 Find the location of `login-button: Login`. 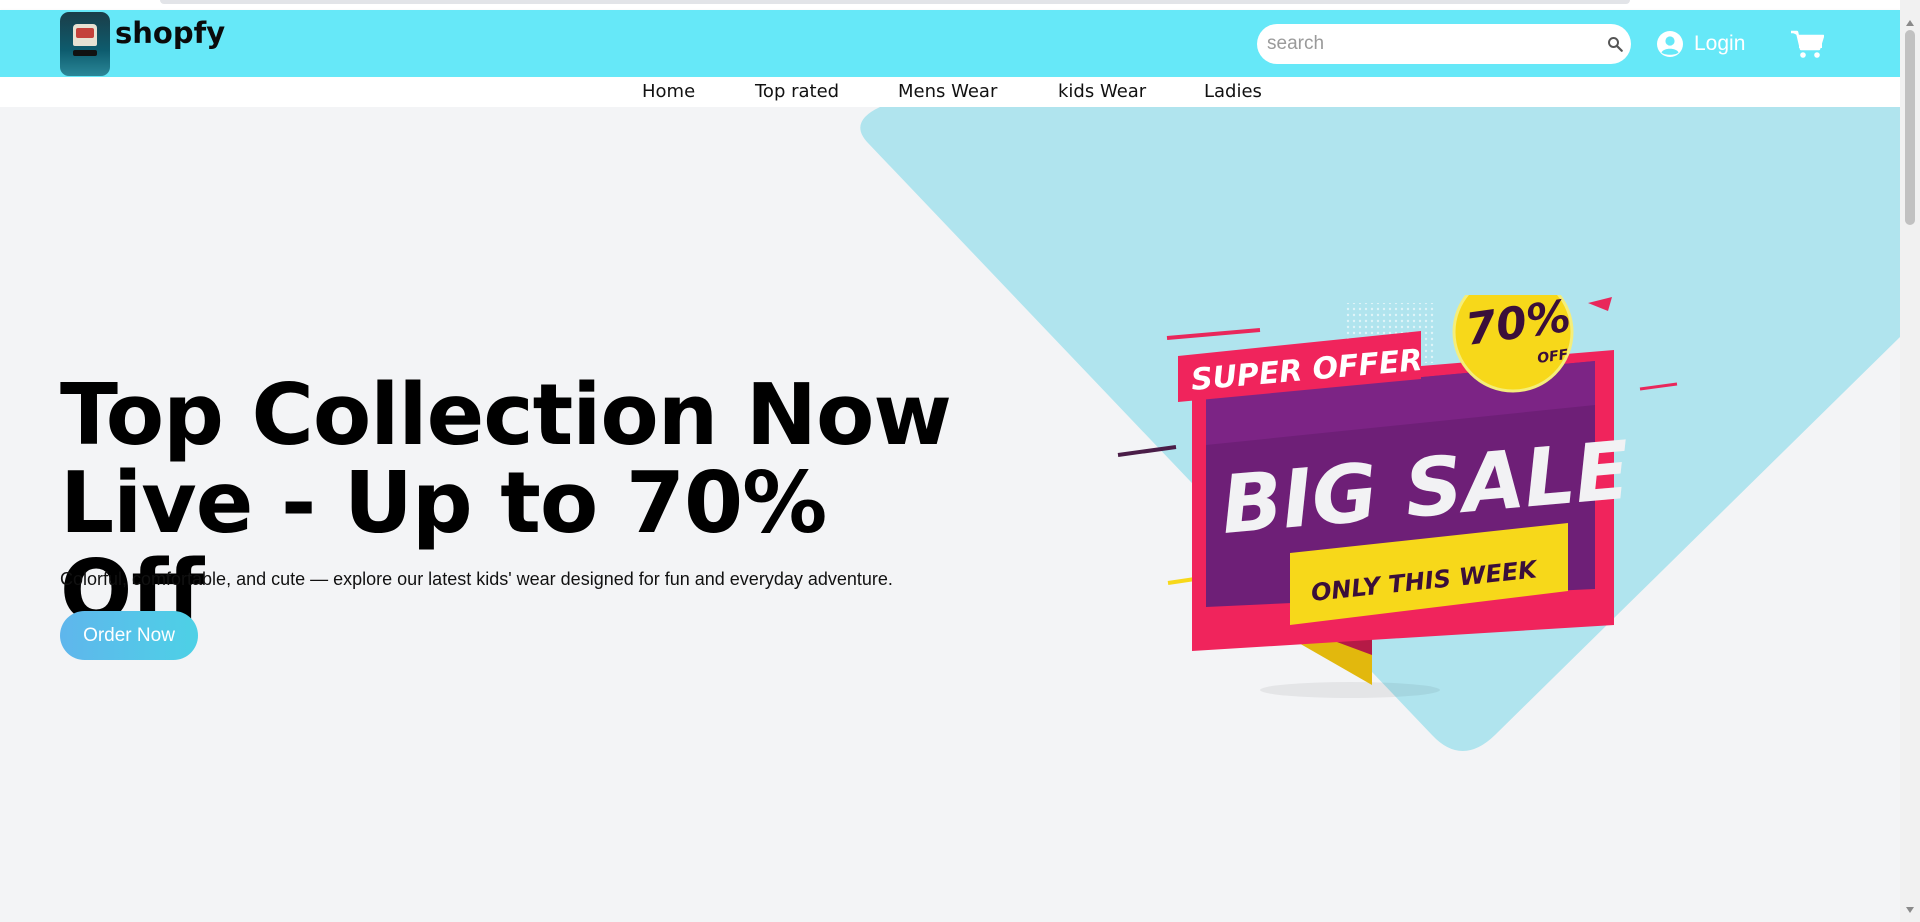

login-button: Login is located at coordinates (1700, 44).